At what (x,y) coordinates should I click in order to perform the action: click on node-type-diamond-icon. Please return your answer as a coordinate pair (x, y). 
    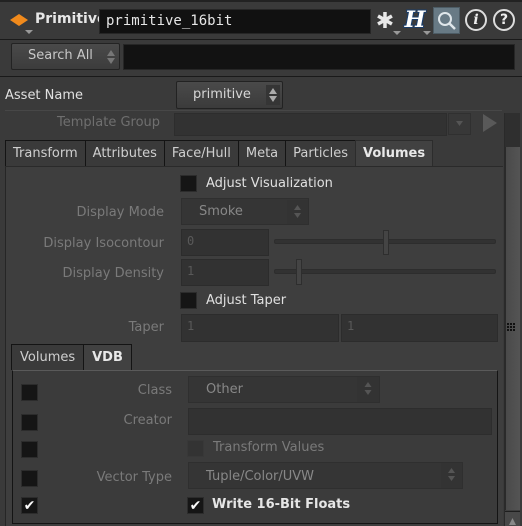
    Looking at the image, I should click on (19, 20).